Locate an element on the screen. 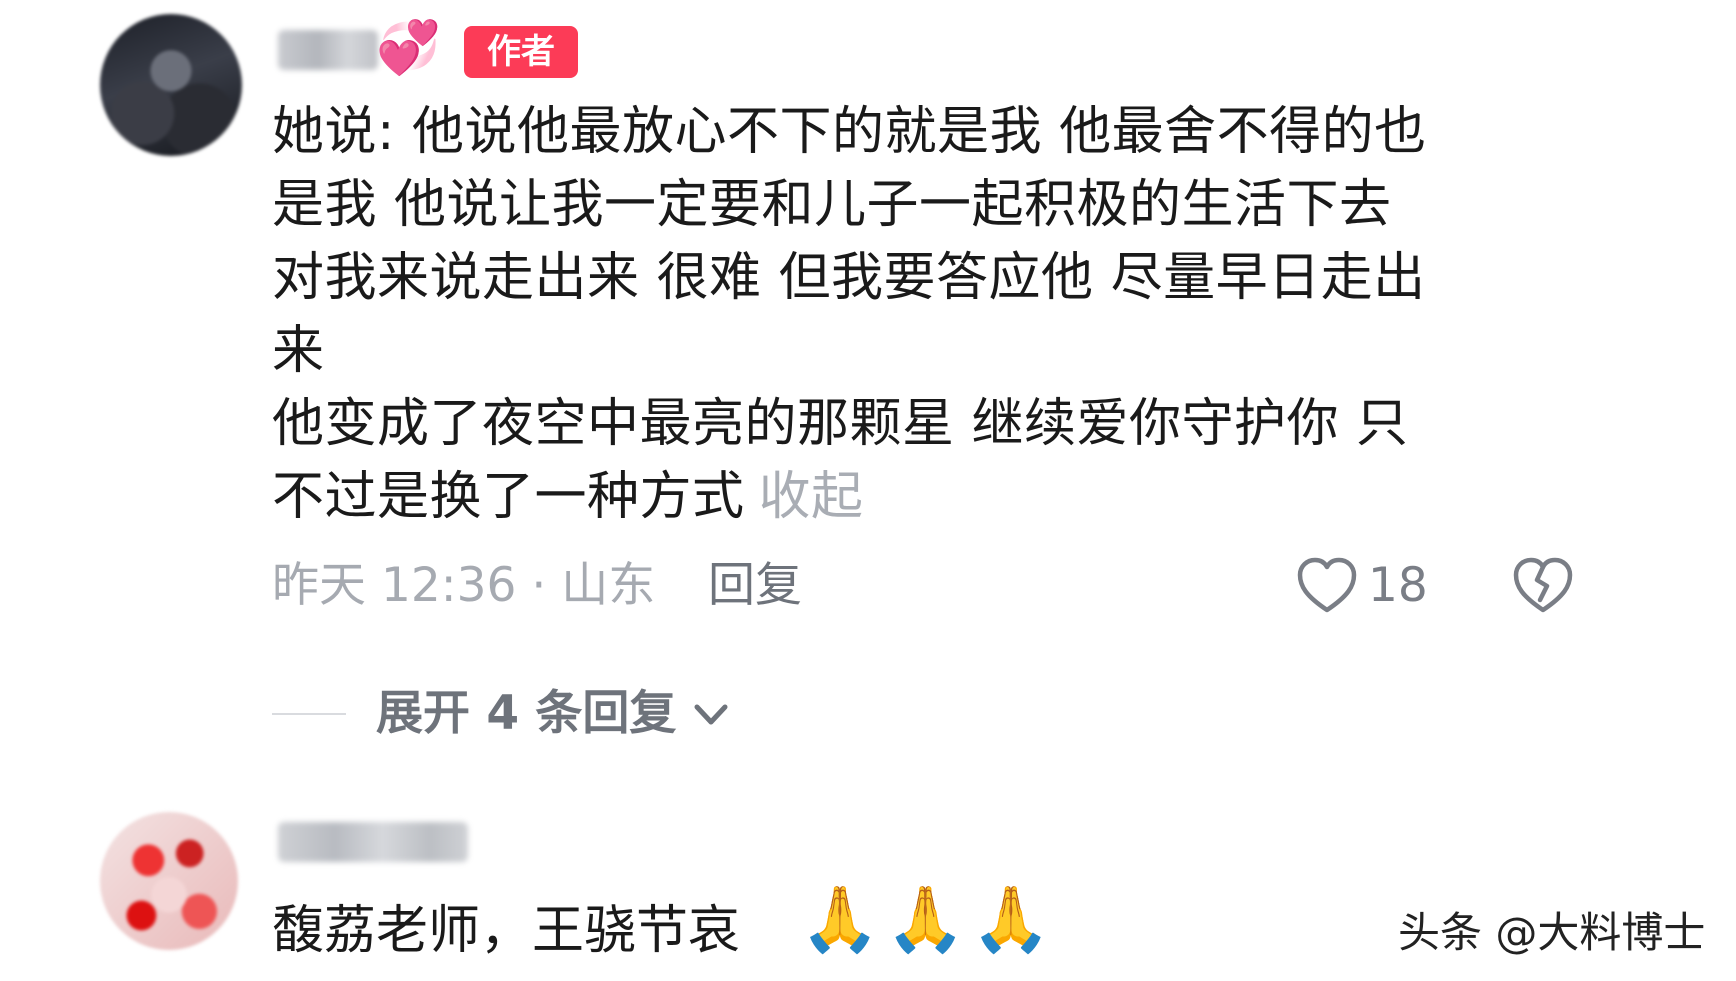 This screenshot has height=981, width=1736. watermark: 头条 @大料博士 is located at coordinates (1552, 932).